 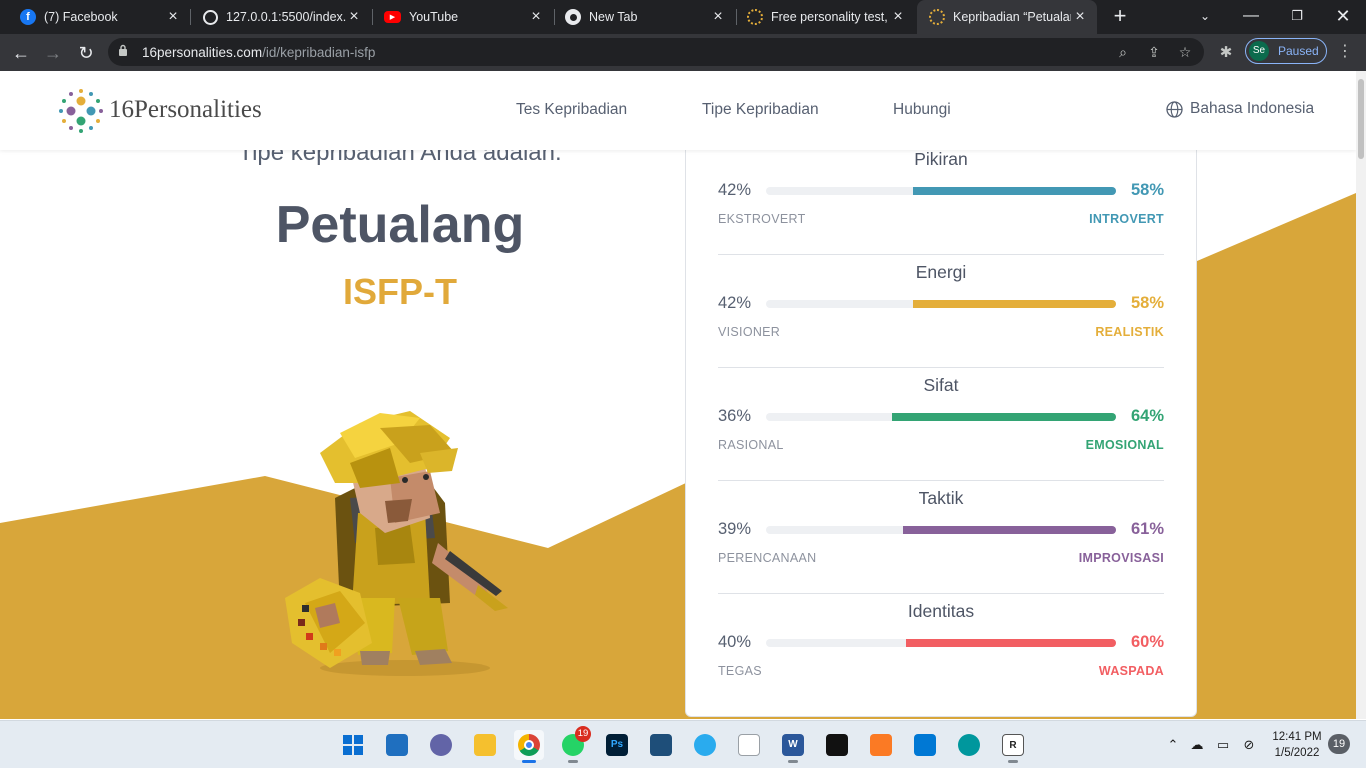 I want to click on extensions-icon: ✱, so click(x=1226, y=53).